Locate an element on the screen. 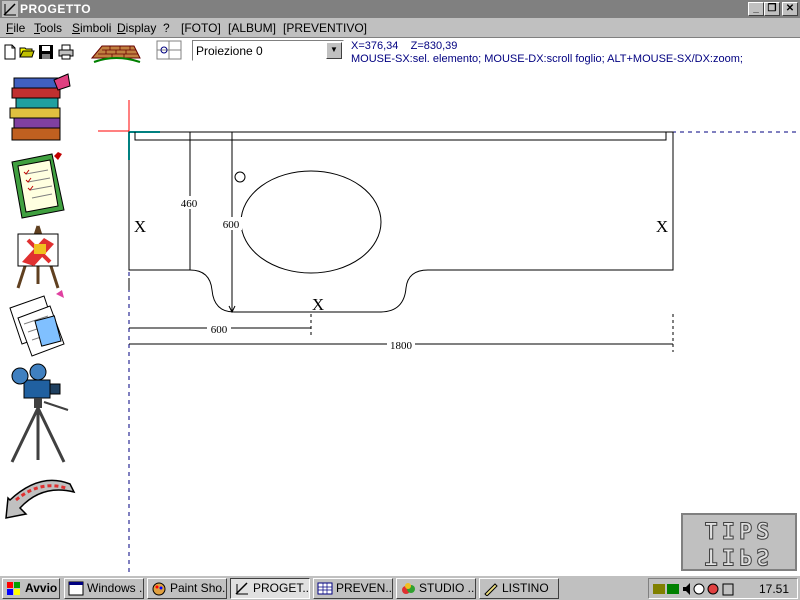 Image resolution: width=800 pixels, height=600 pixels. window-app-icon is located at coordinates (76, 588).